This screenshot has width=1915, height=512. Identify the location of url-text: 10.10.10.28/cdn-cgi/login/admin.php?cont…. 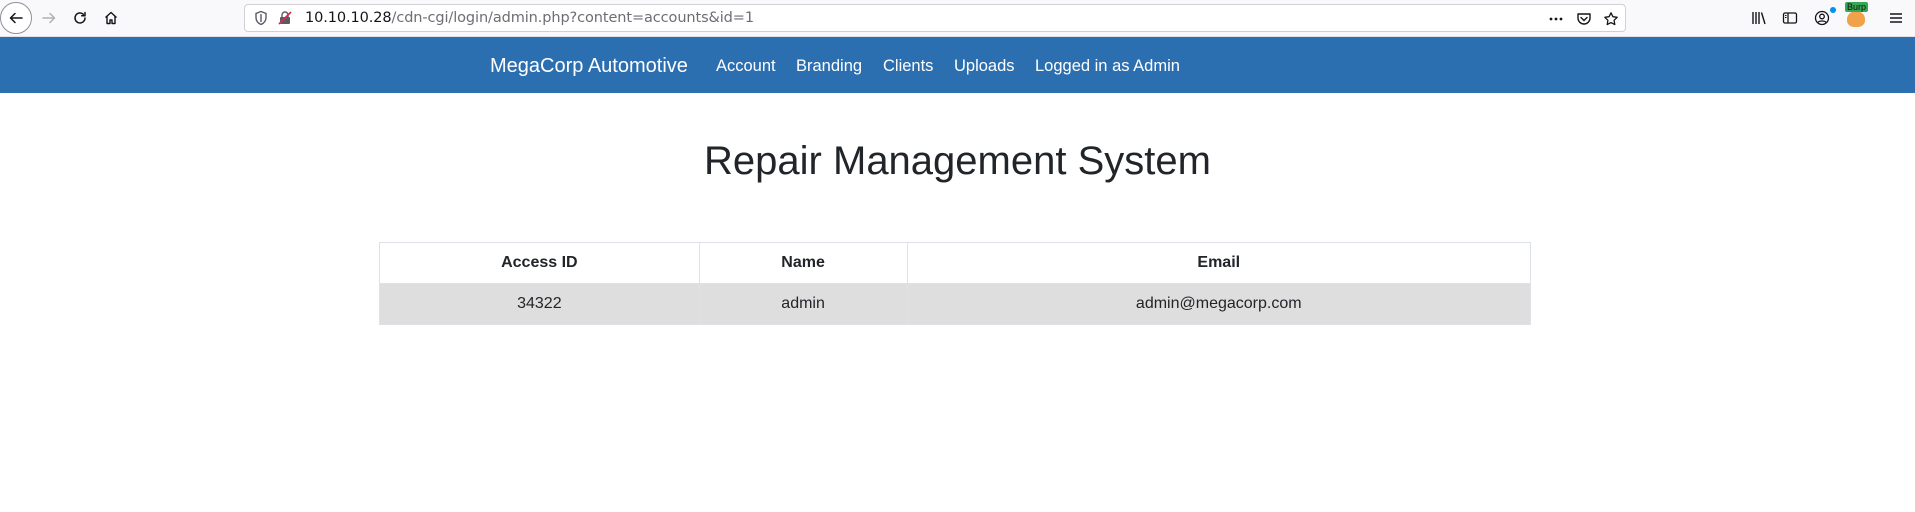
(529, 18).